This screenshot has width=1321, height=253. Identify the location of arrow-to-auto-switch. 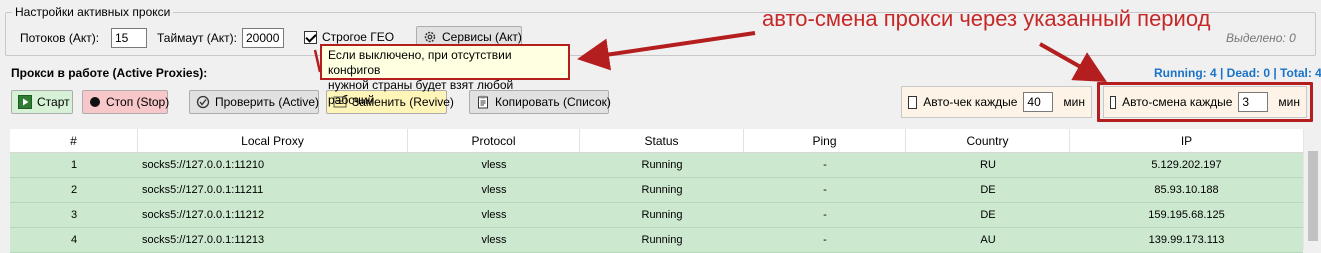
(1073, 62).